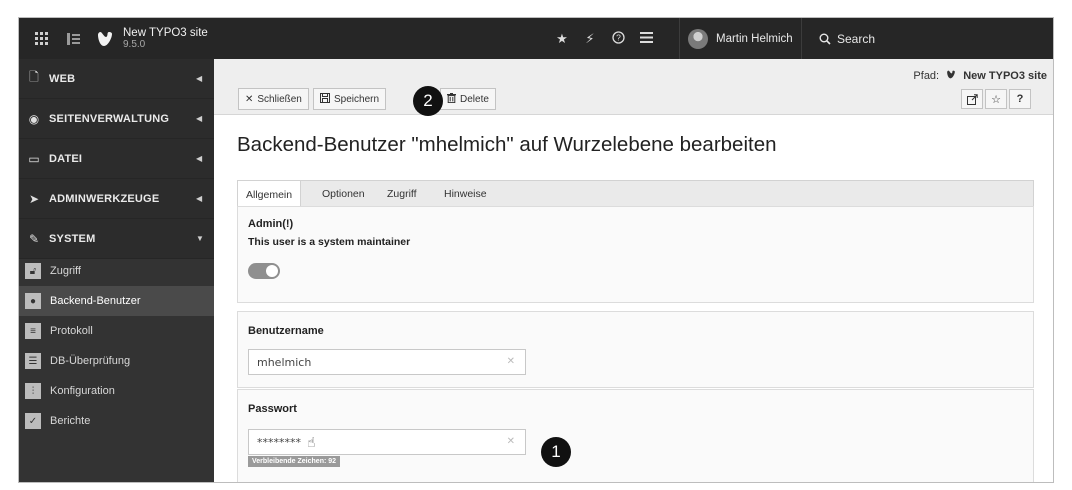 The image size is (1072, 490). I want to click on admin-description: This user is a system maintainer, so click(329, 242).